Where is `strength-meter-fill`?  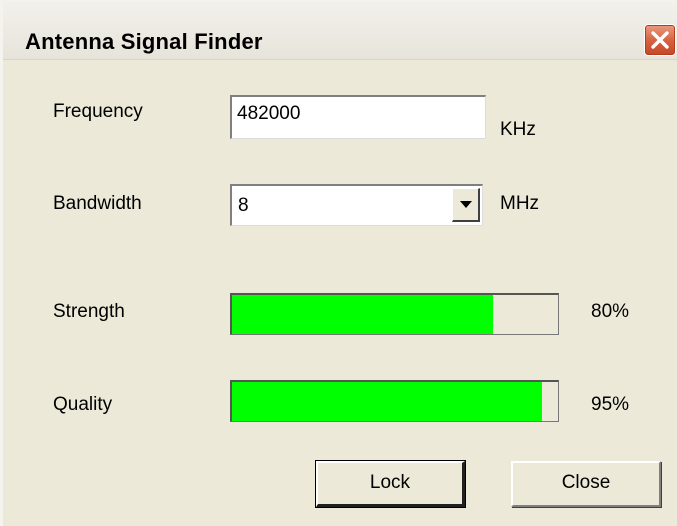
strength-meter-fill is located at coordinates (362, 314).